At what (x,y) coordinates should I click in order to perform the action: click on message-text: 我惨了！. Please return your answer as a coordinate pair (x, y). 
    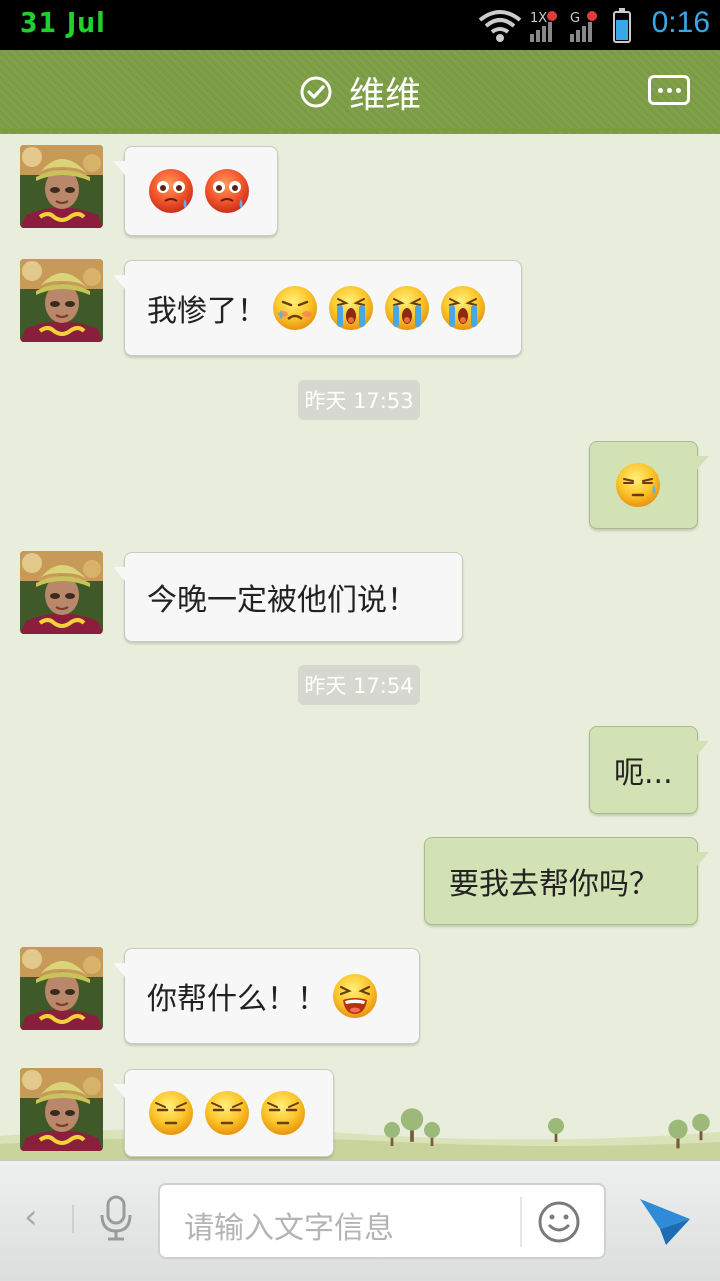
    Looking at the image, I should click on (207, 311).